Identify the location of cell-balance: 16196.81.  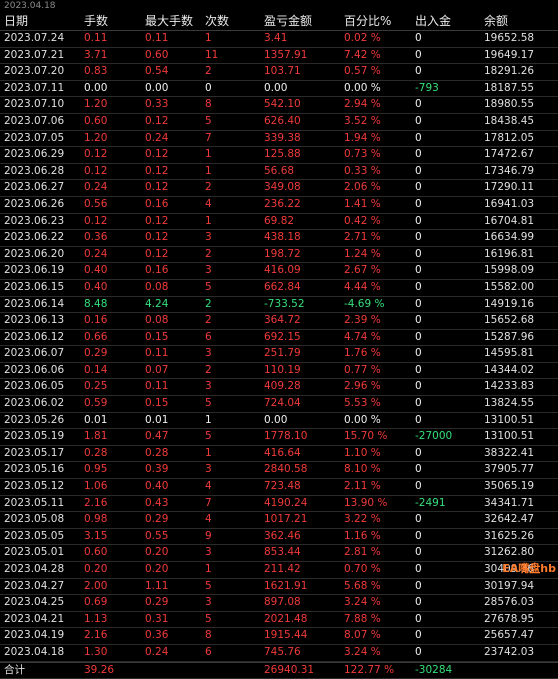
(509, 253).